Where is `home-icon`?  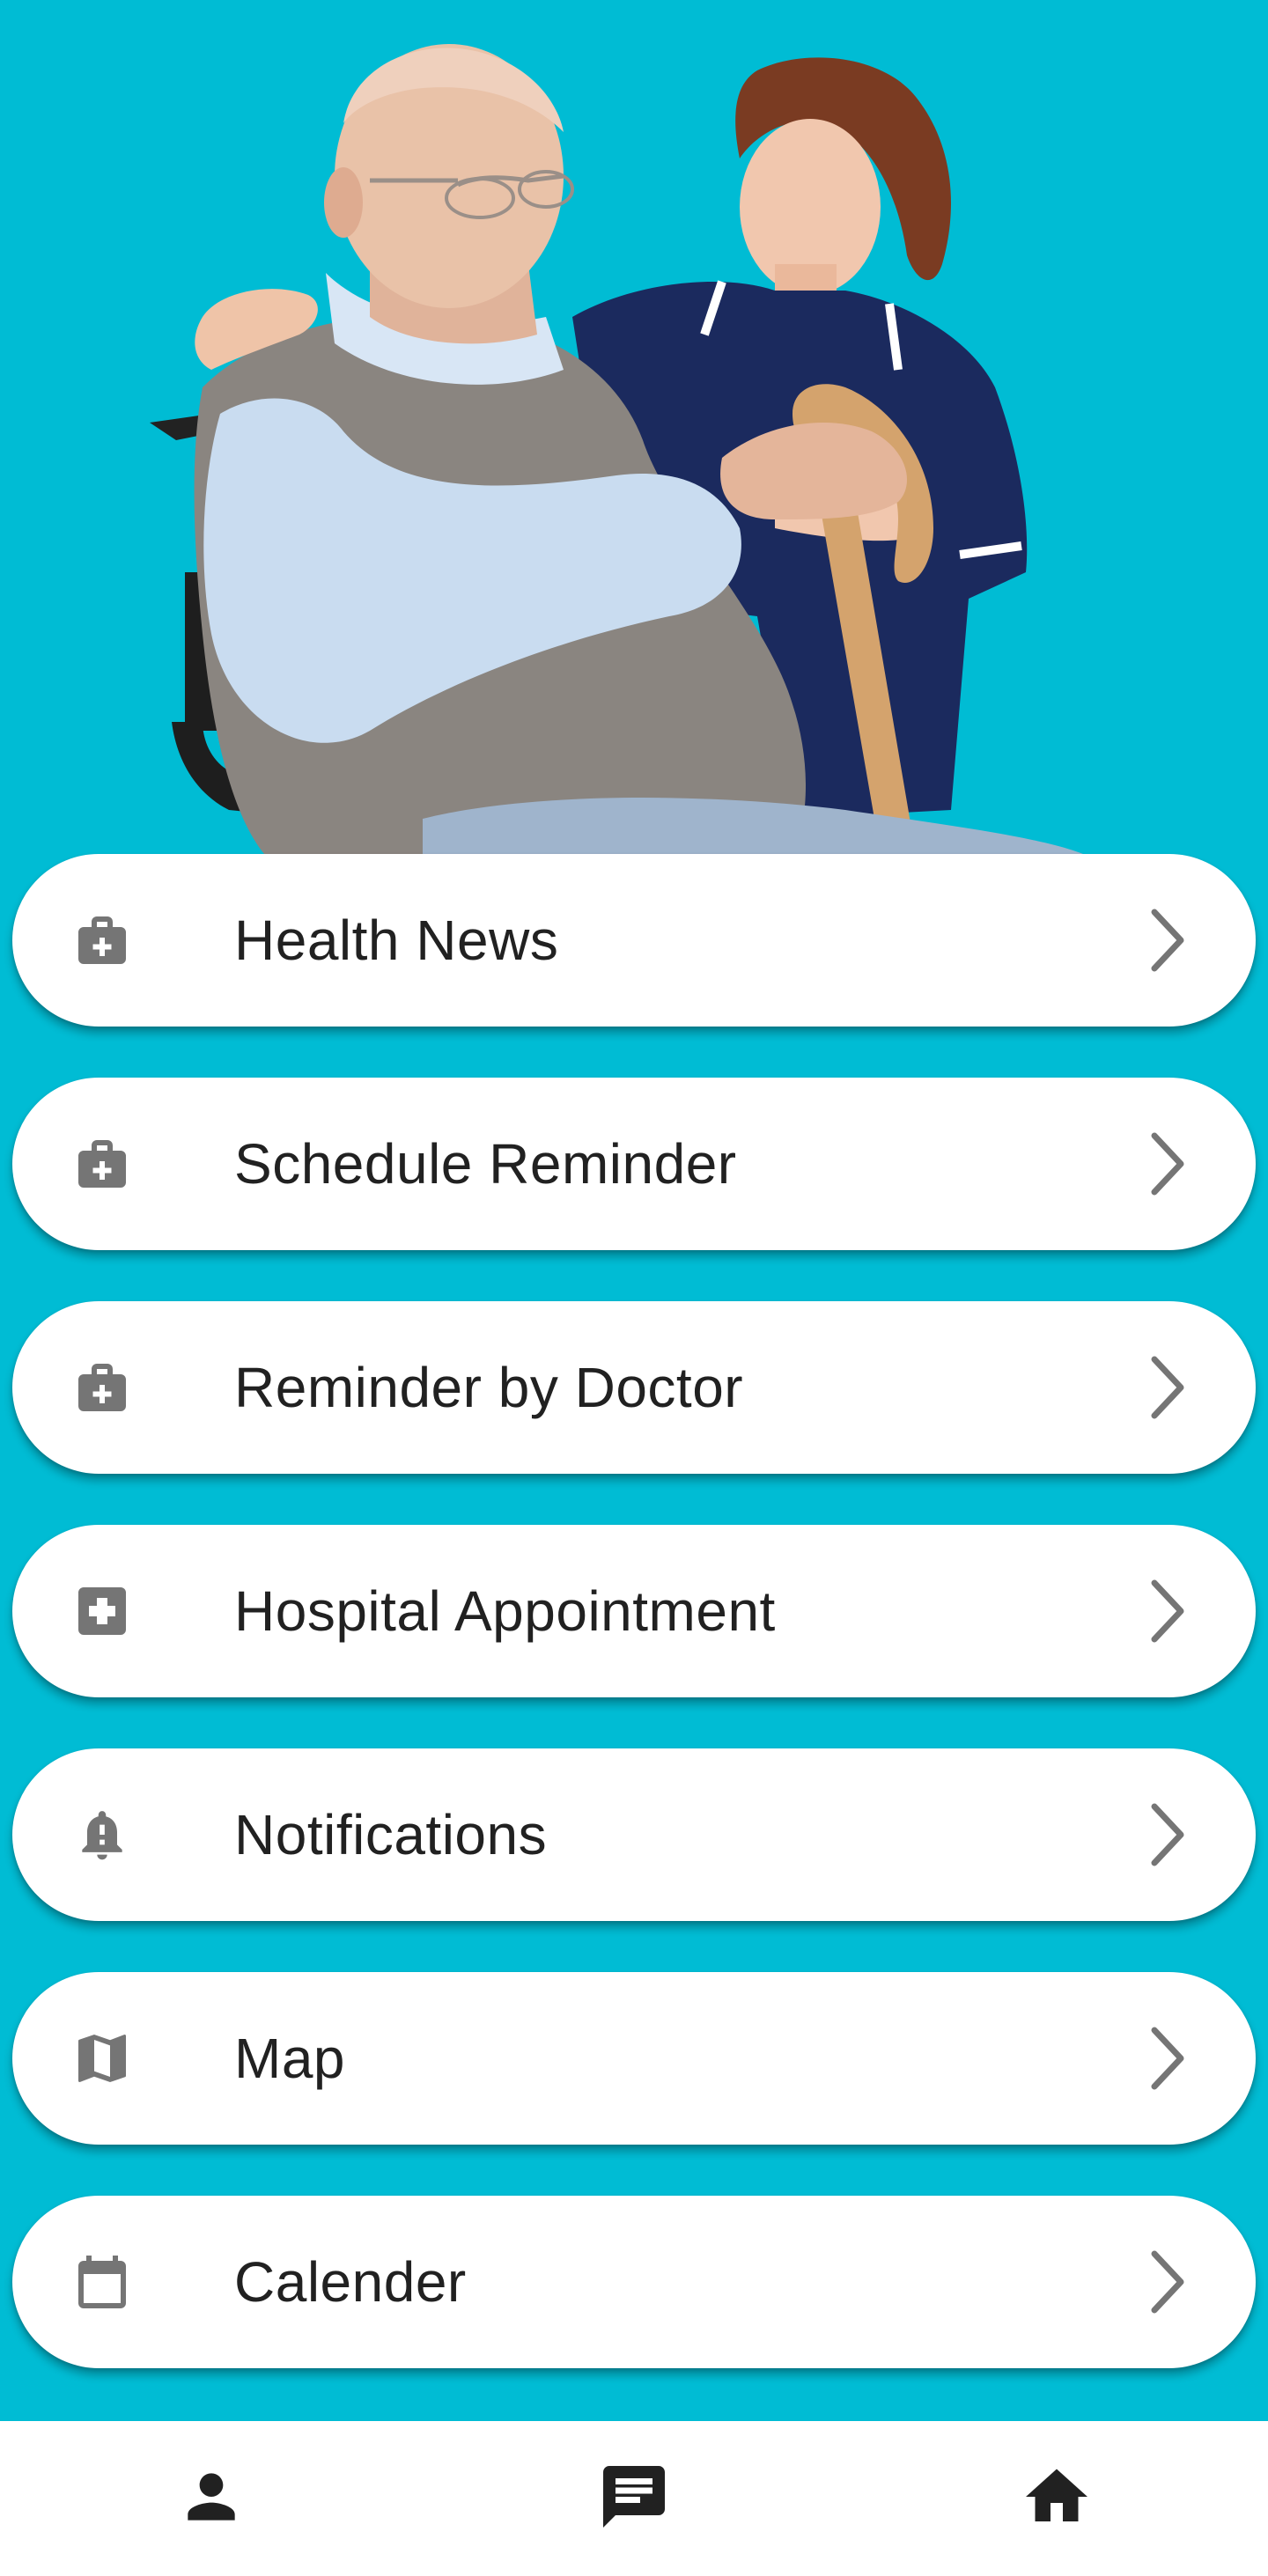
home-icon is located at coordinates (1057, 2499).